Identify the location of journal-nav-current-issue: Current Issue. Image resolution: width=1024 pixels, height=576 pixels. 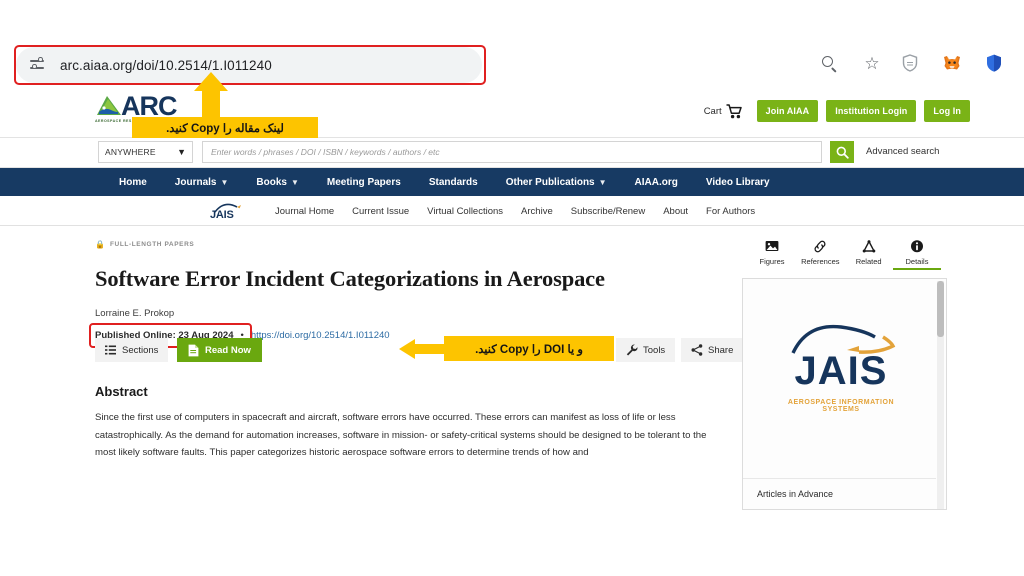
(380, 211).